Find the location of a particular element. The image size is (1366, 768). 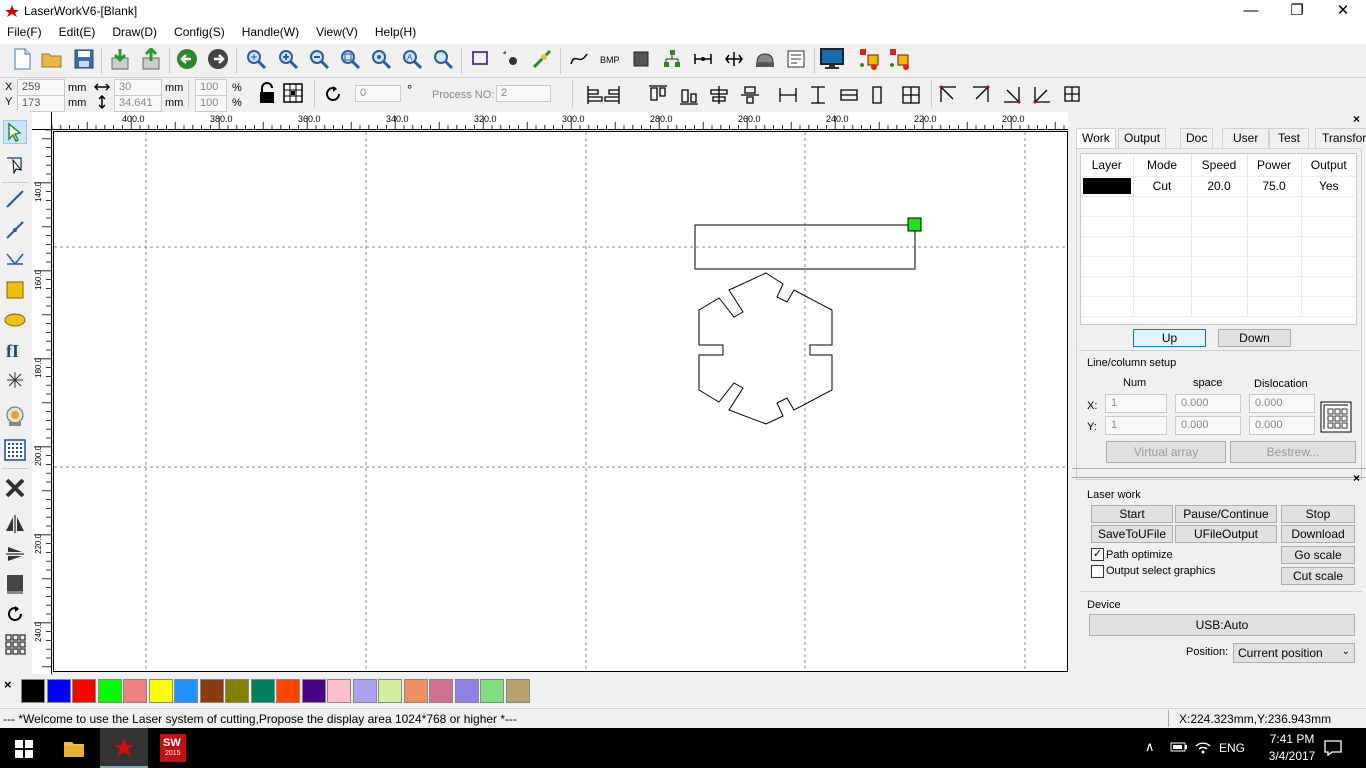

zoom-out-icon is located at coordinates (319, 59).